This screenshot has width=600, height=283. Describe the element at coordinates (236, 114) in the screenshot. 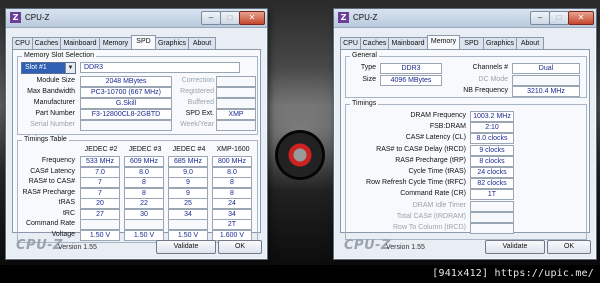

I see `slot-row-right-value: XMP` at that location.